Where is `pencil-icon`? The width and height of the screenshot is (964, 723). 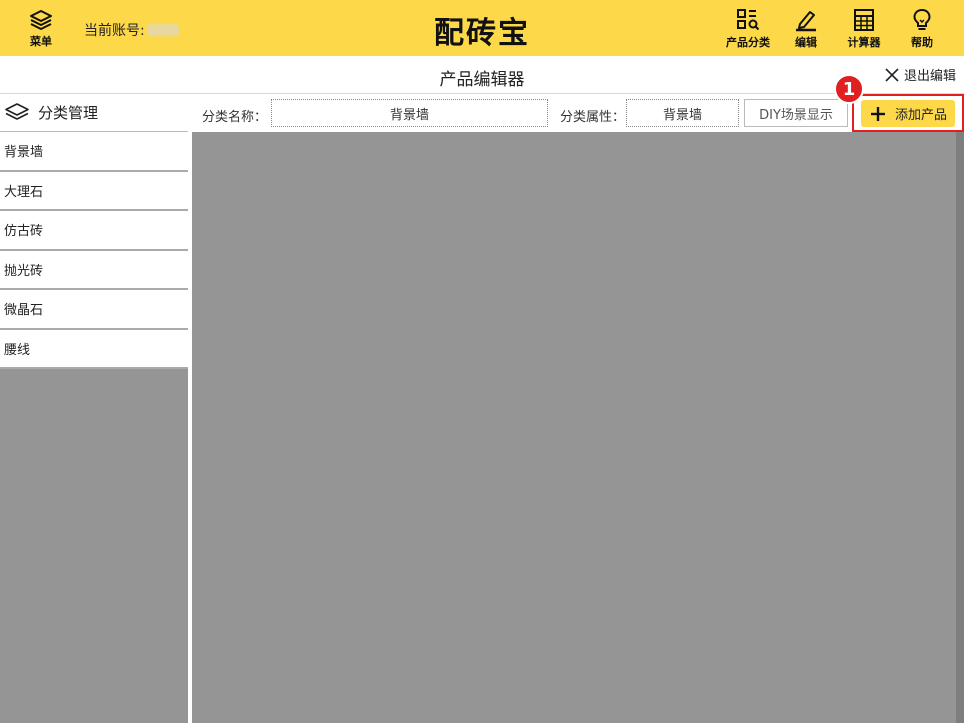 pencil-icon is located at coordinates (806, 21).